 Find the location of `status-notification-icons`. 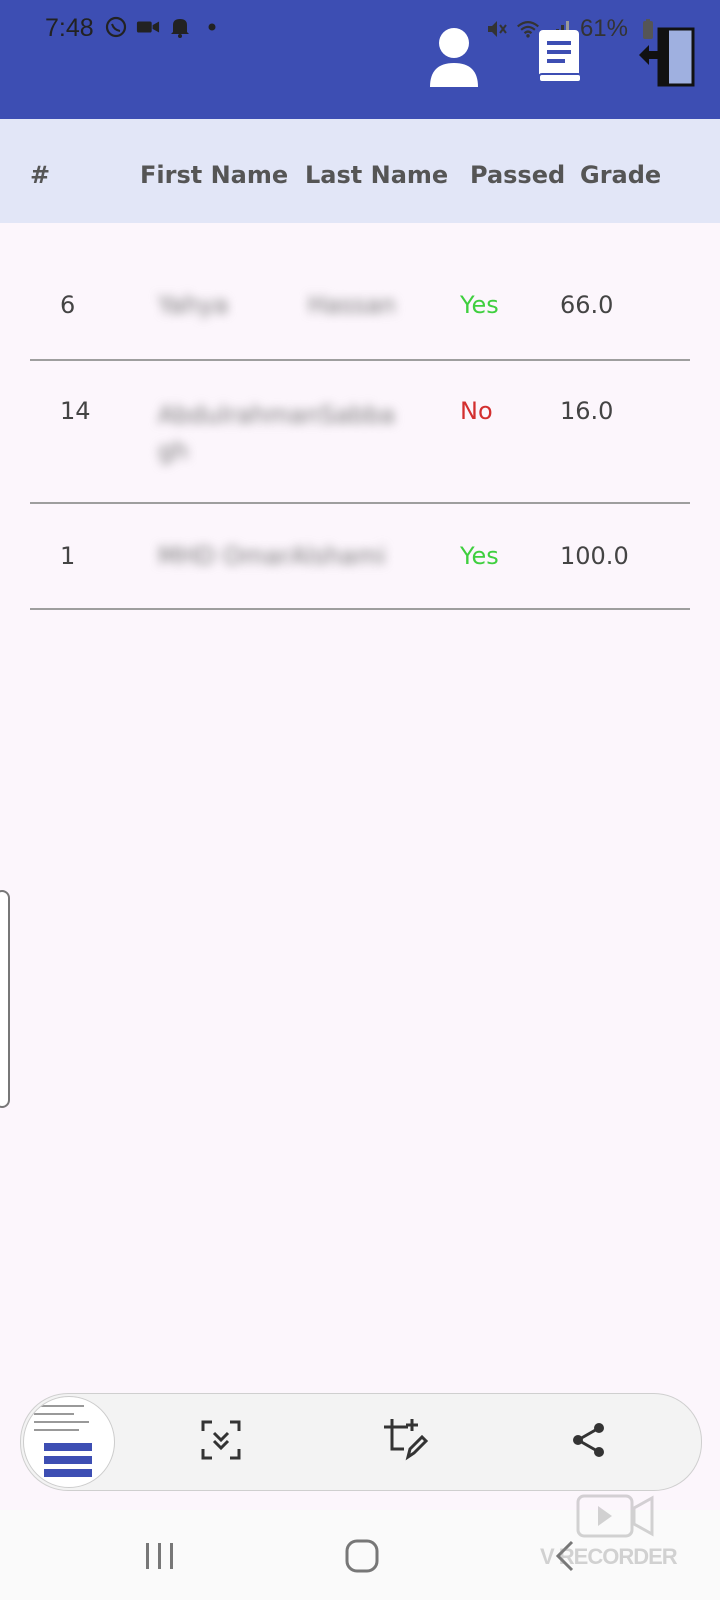

status-notification-icons is located at coordinates (164, 27).